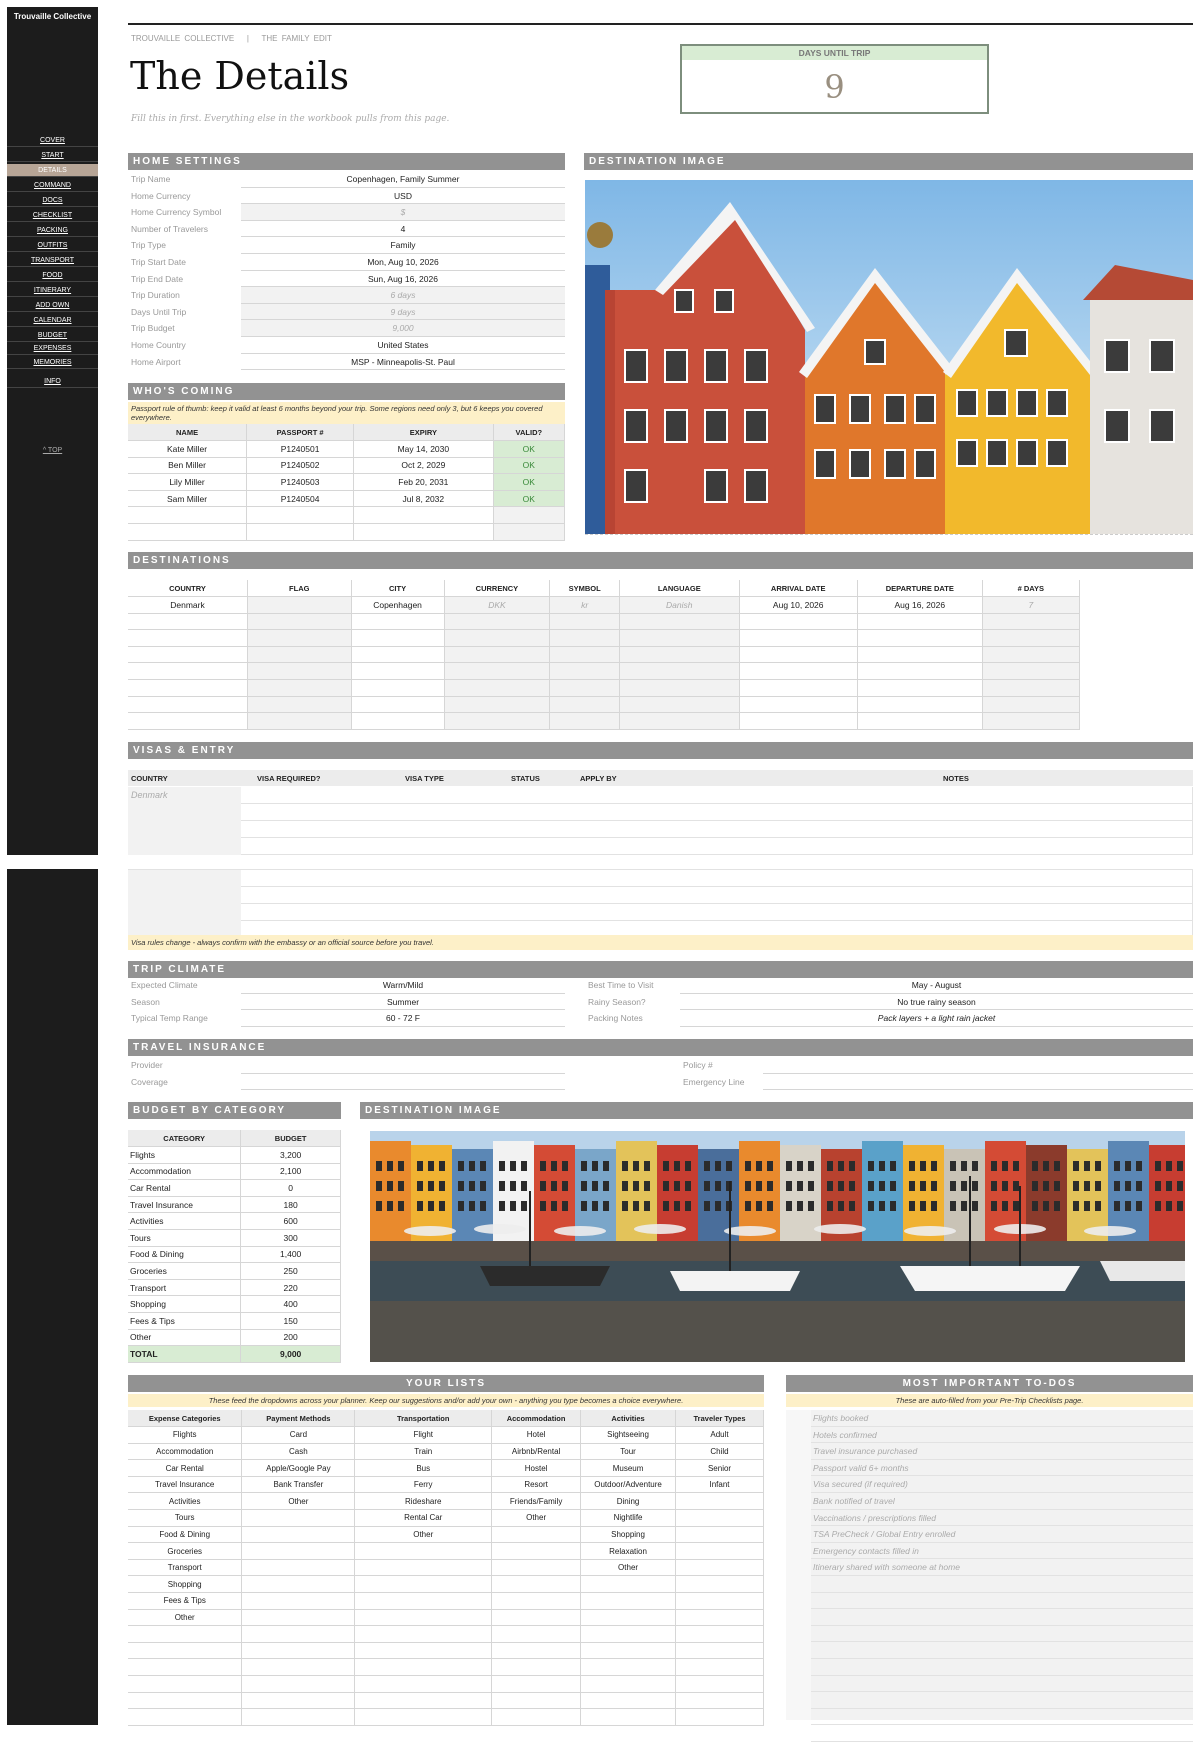 This screenshot has height=1742, width=1200. Describe the element at coordinates (297, 38) in the screenshot. I see `breadcrumb-edition: THE FAMILY EDIT` at that location.